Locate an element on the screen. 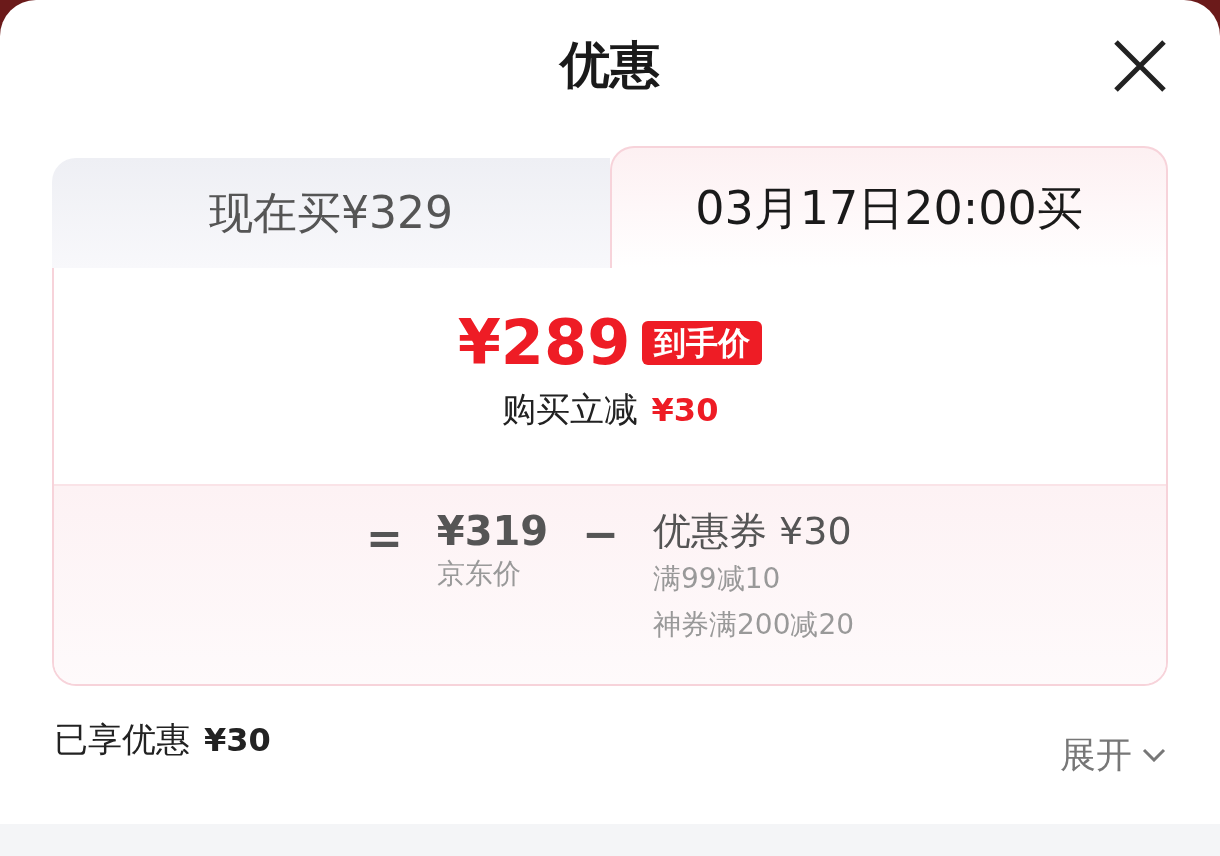 This screenshot has height=856, width=1220. sheet-title: 优惠 is located at coordinates (610, 65).